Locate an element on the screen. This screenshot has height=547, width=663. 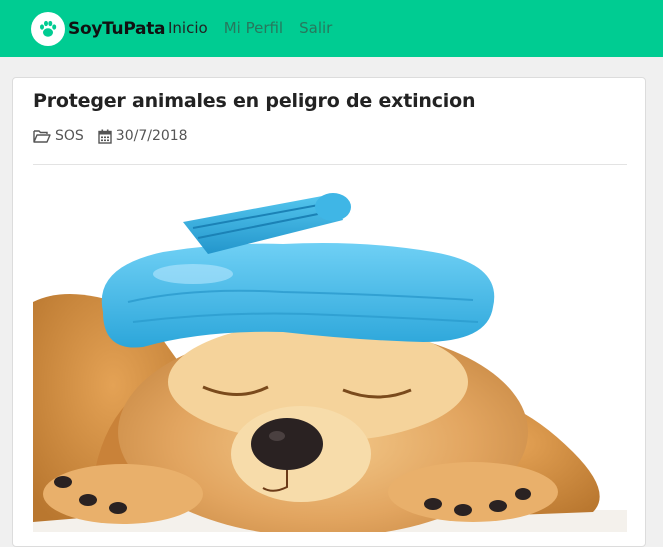
calendar-icon is located at coordinates (105, 136).